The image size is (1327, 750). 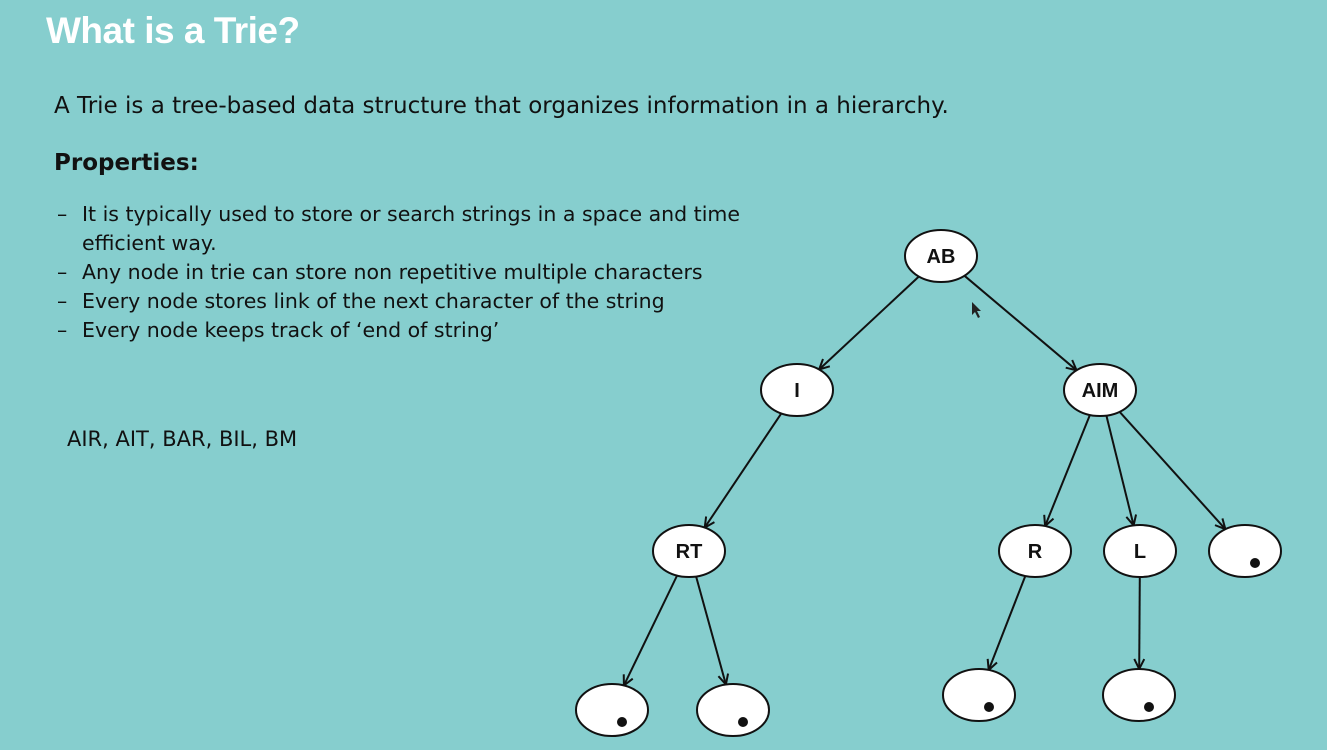 I want to click on trie-node-label: AB, so click(x=941, y=257).